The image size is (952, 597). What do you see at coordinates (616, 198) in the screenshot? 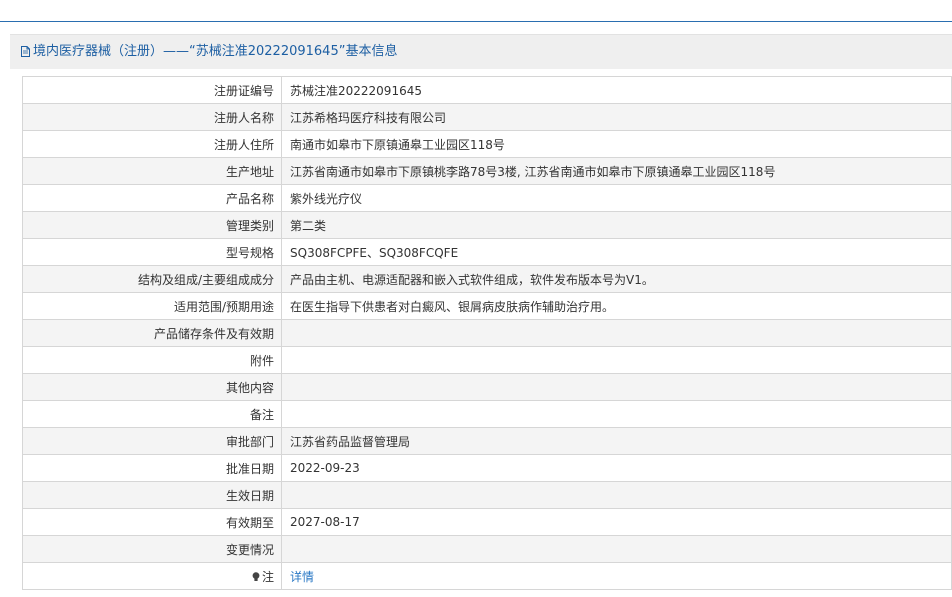
I see `field-value: 紫外线光疗仪` at bounding box center [616, 198].